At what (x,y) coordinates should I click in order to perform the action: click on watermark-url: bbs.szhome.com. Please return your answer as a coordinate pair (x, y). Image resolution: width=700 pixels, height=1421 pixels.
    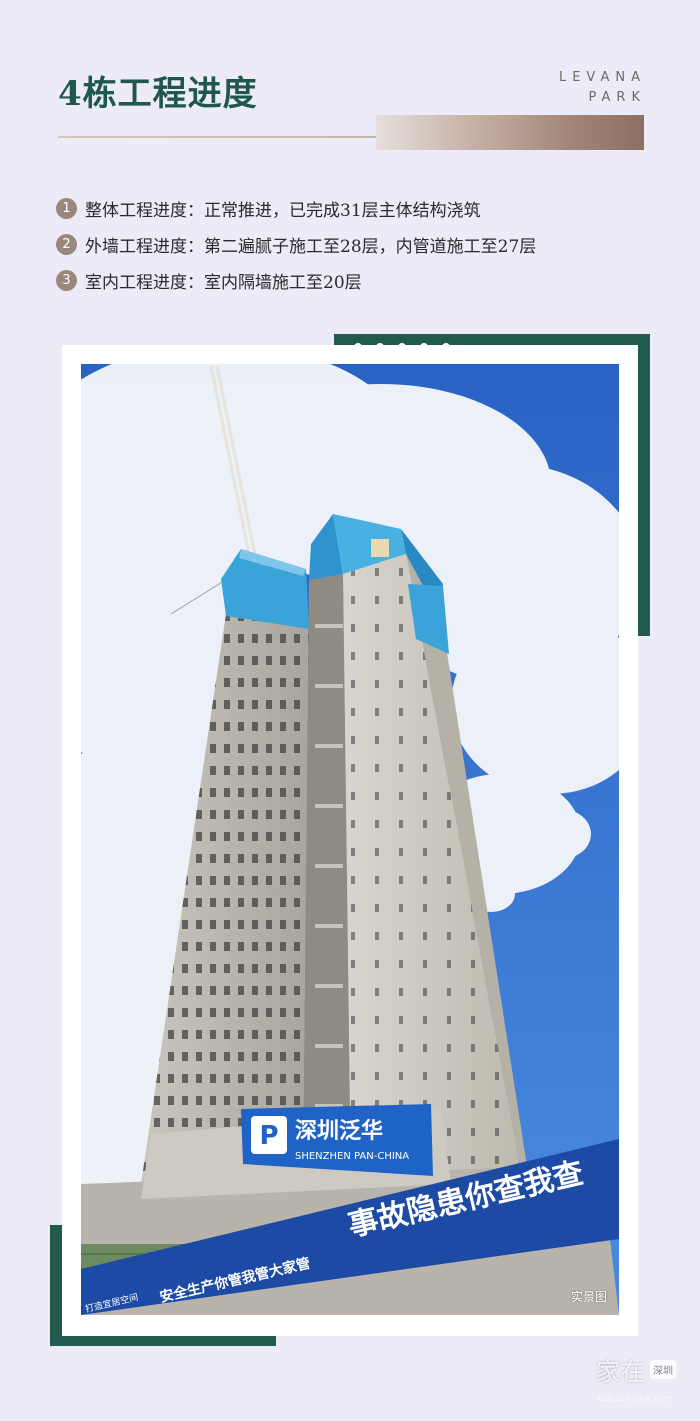
    Looking at the image, I should click on (634, 1398).